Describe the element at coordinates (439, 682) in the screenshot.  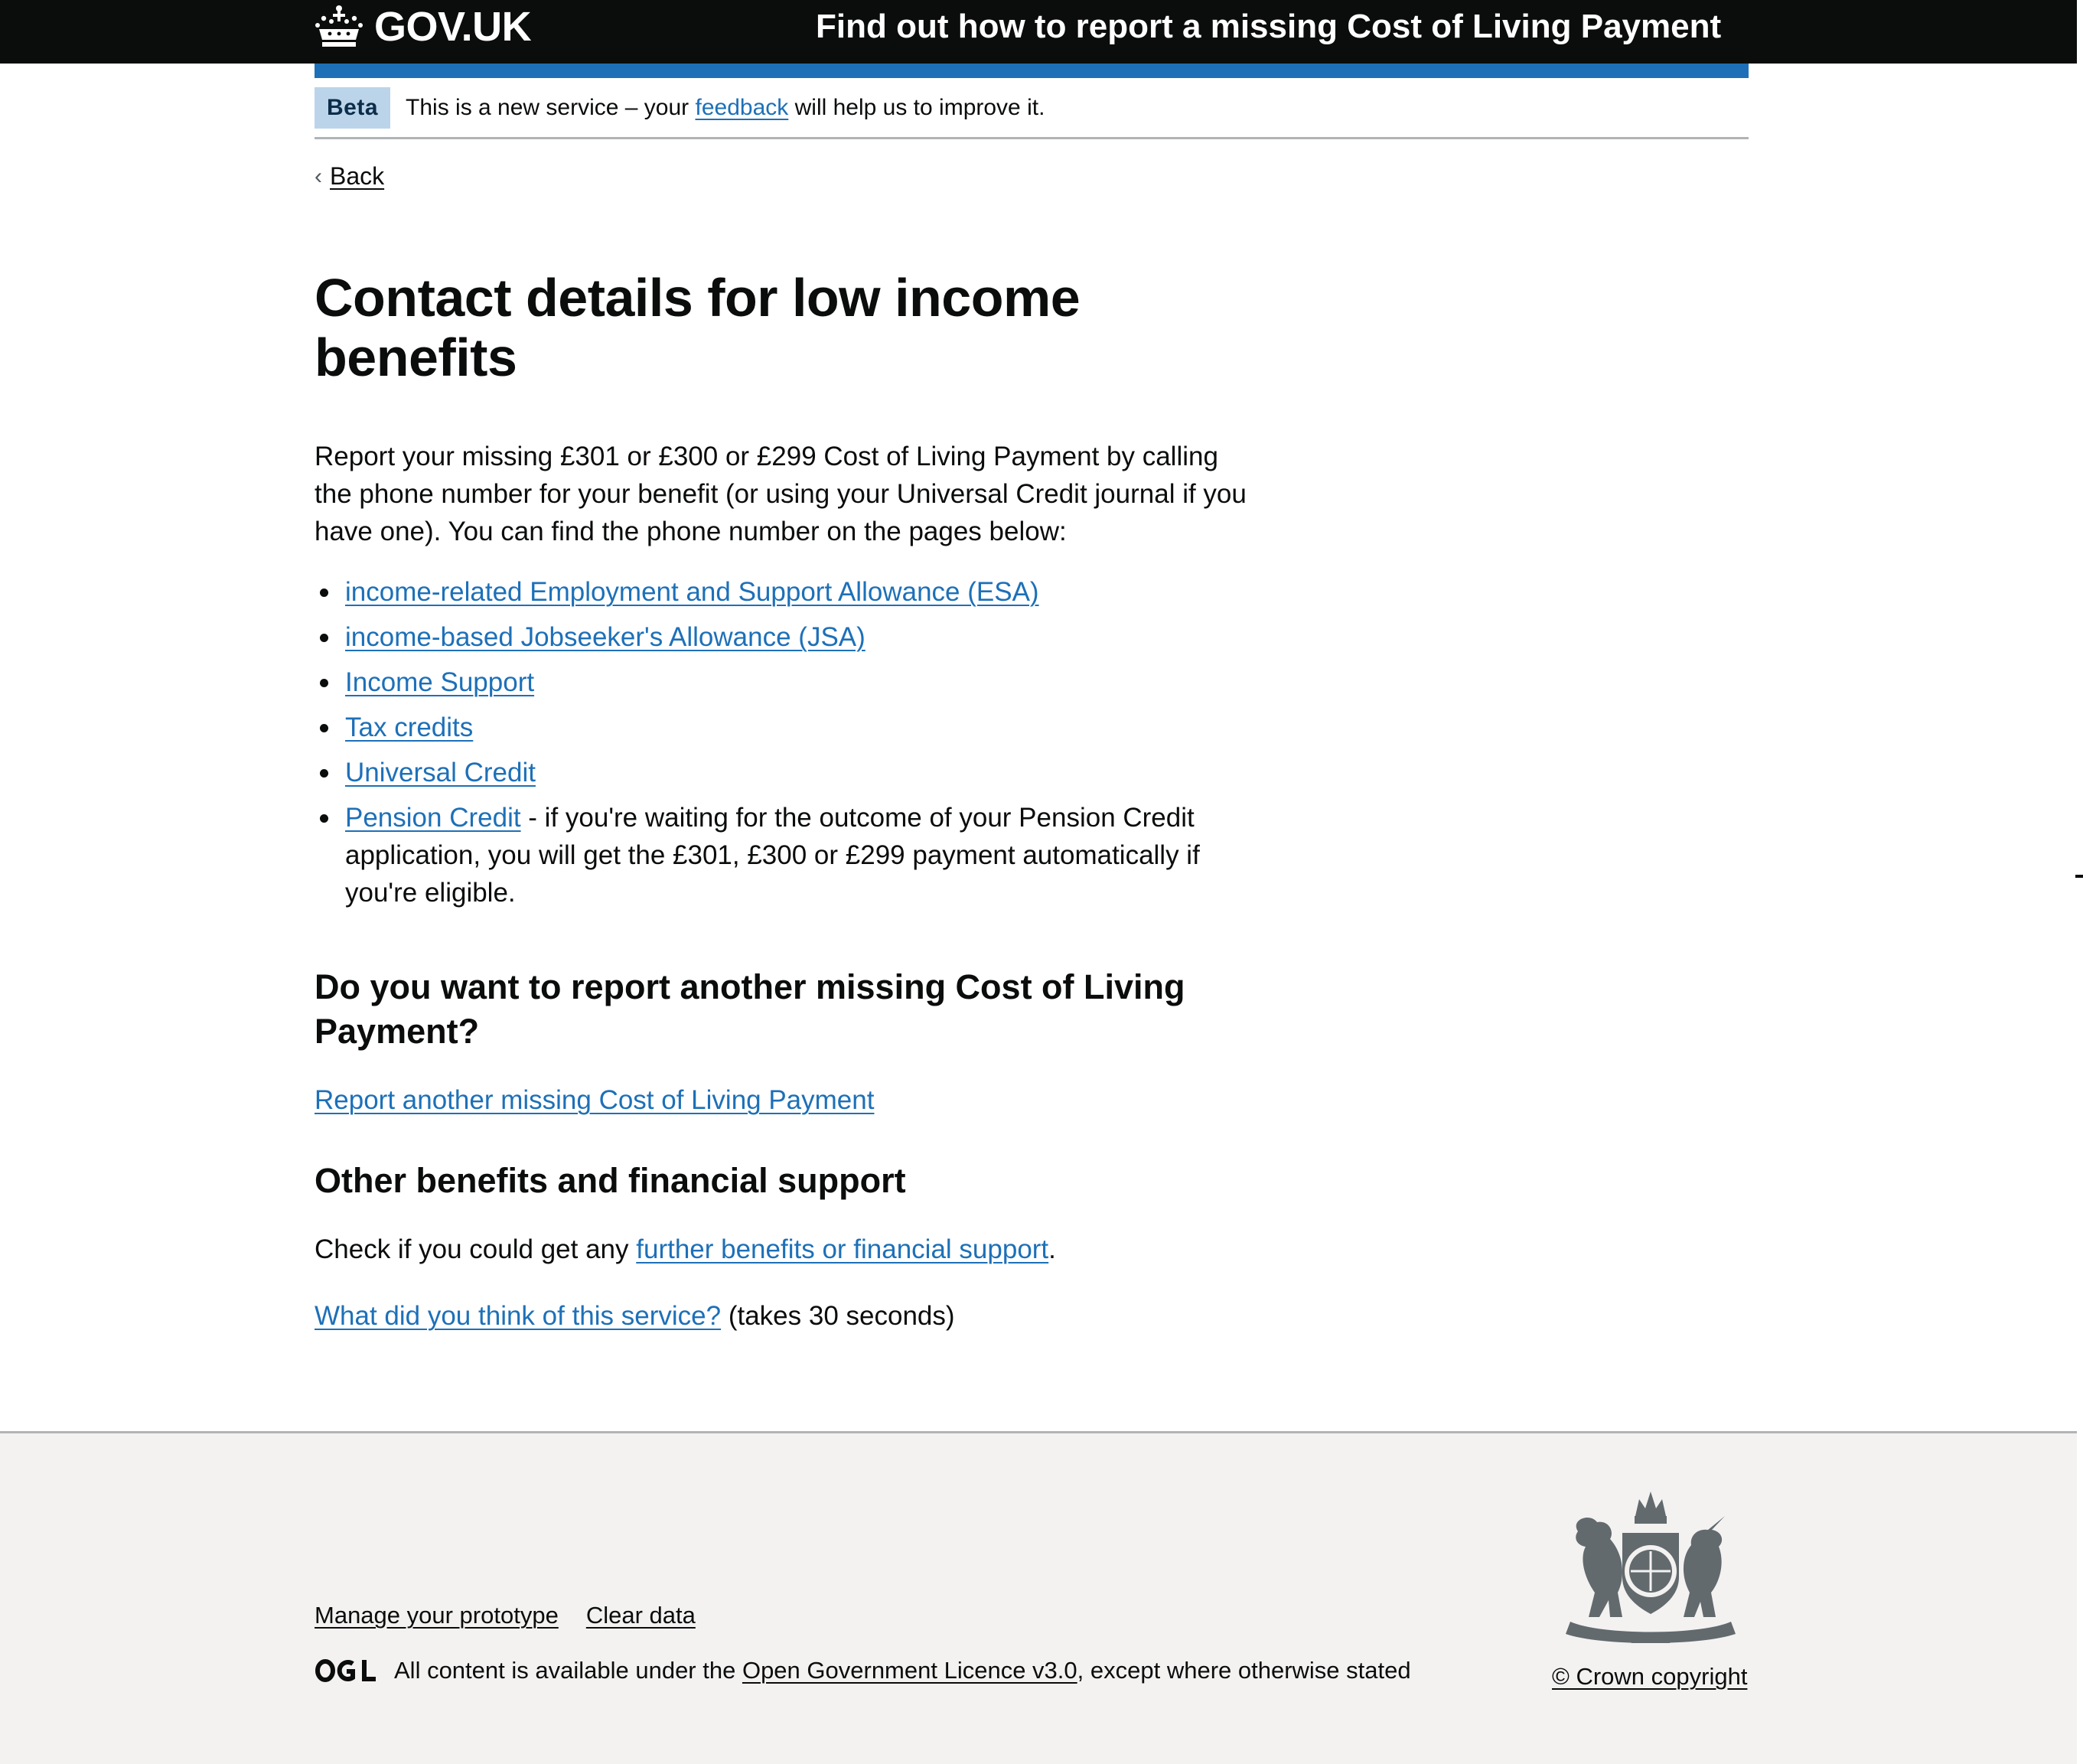
I see `income-support-link: Income Support` at that location.